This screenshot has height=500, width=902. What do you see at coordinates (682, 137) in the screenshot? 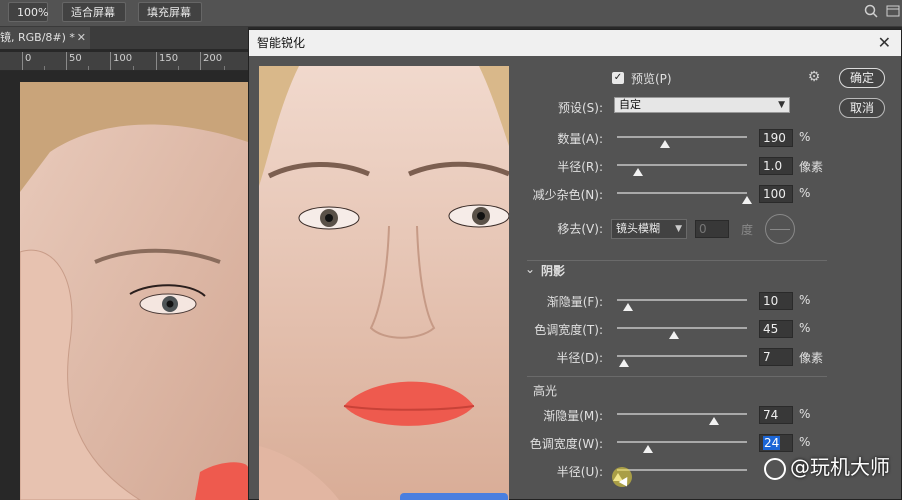
I see `amount-slider` at bounding box center [682, 137].